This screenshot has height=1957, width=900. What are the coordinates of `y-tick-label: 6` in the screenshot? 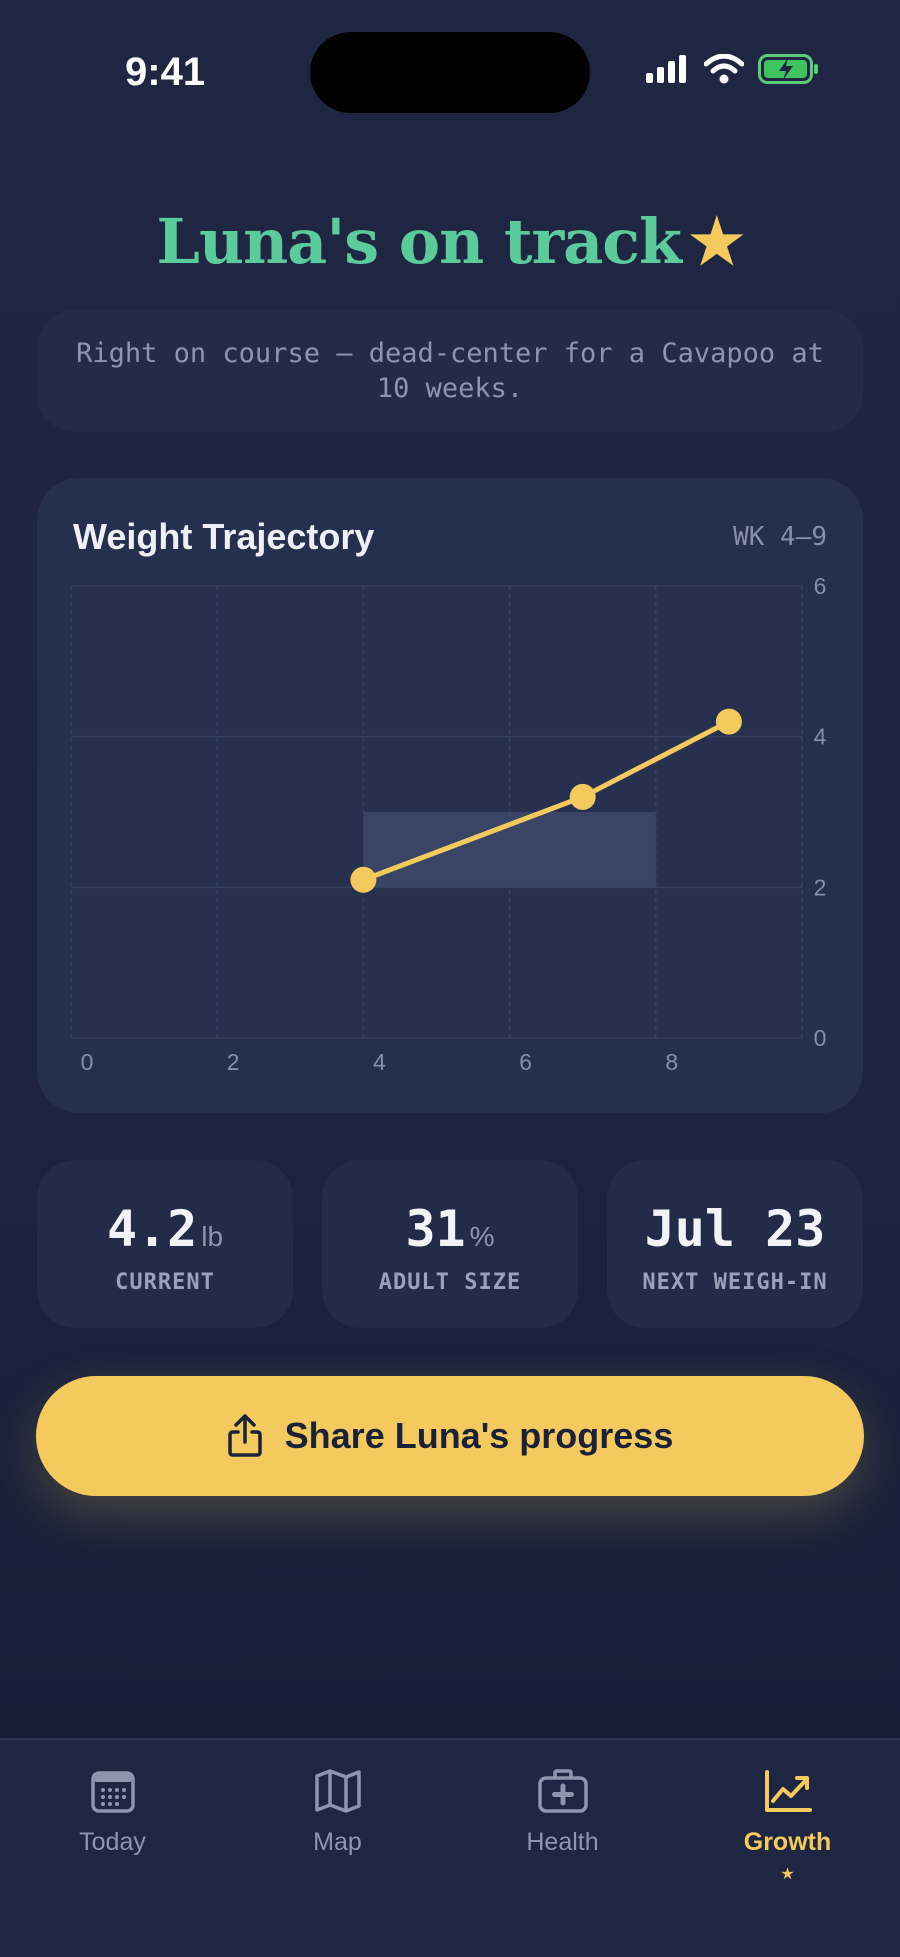 It's located at (820, 586).